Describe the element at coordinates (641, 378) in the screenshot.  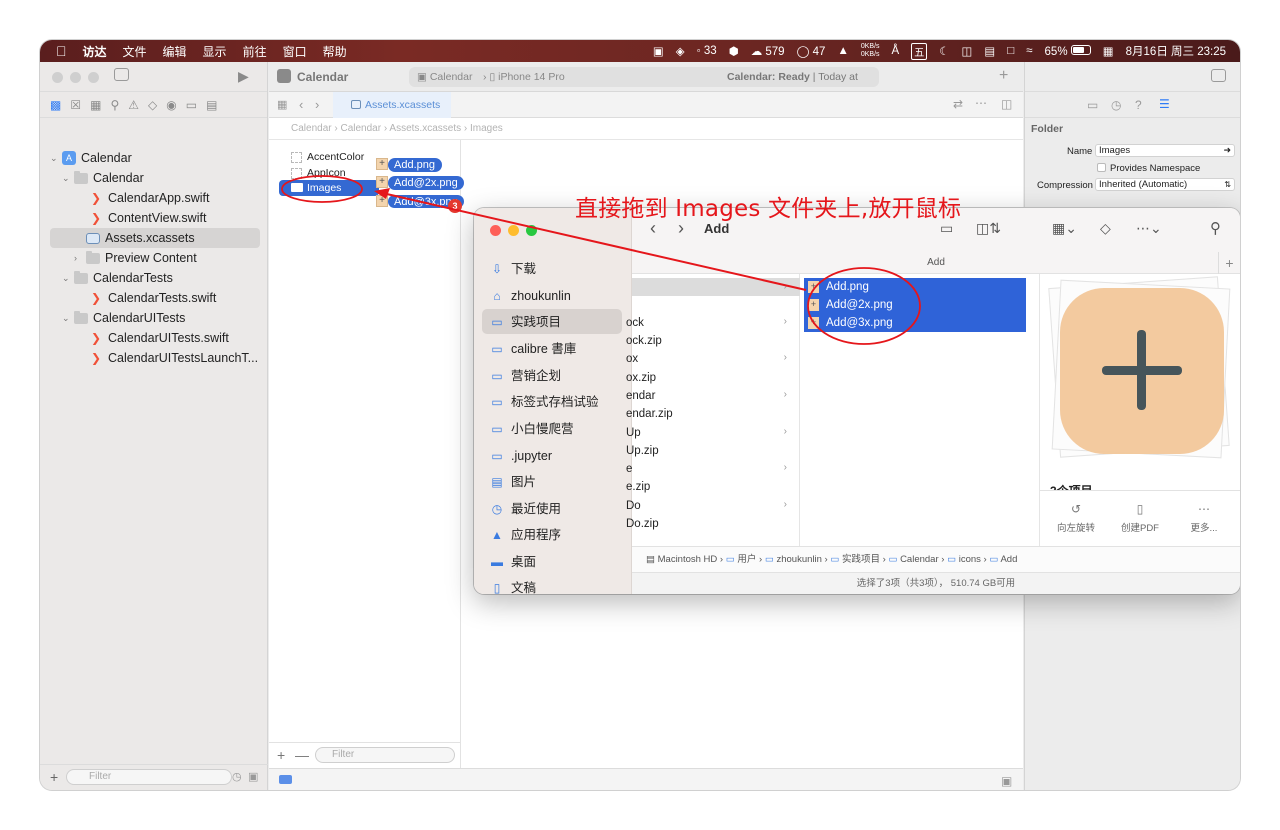
I see `list-item: ox.zip` at that location.